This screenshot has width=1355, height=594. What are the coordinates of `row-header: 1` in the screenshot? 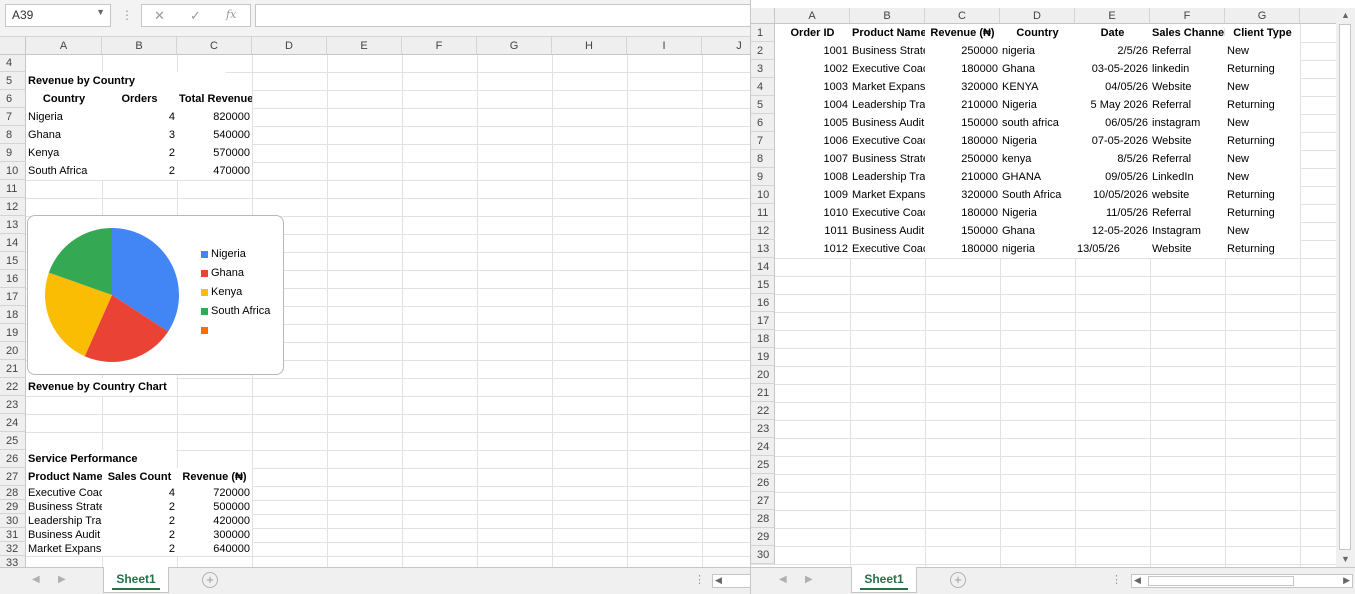 It's located at (763, 33).